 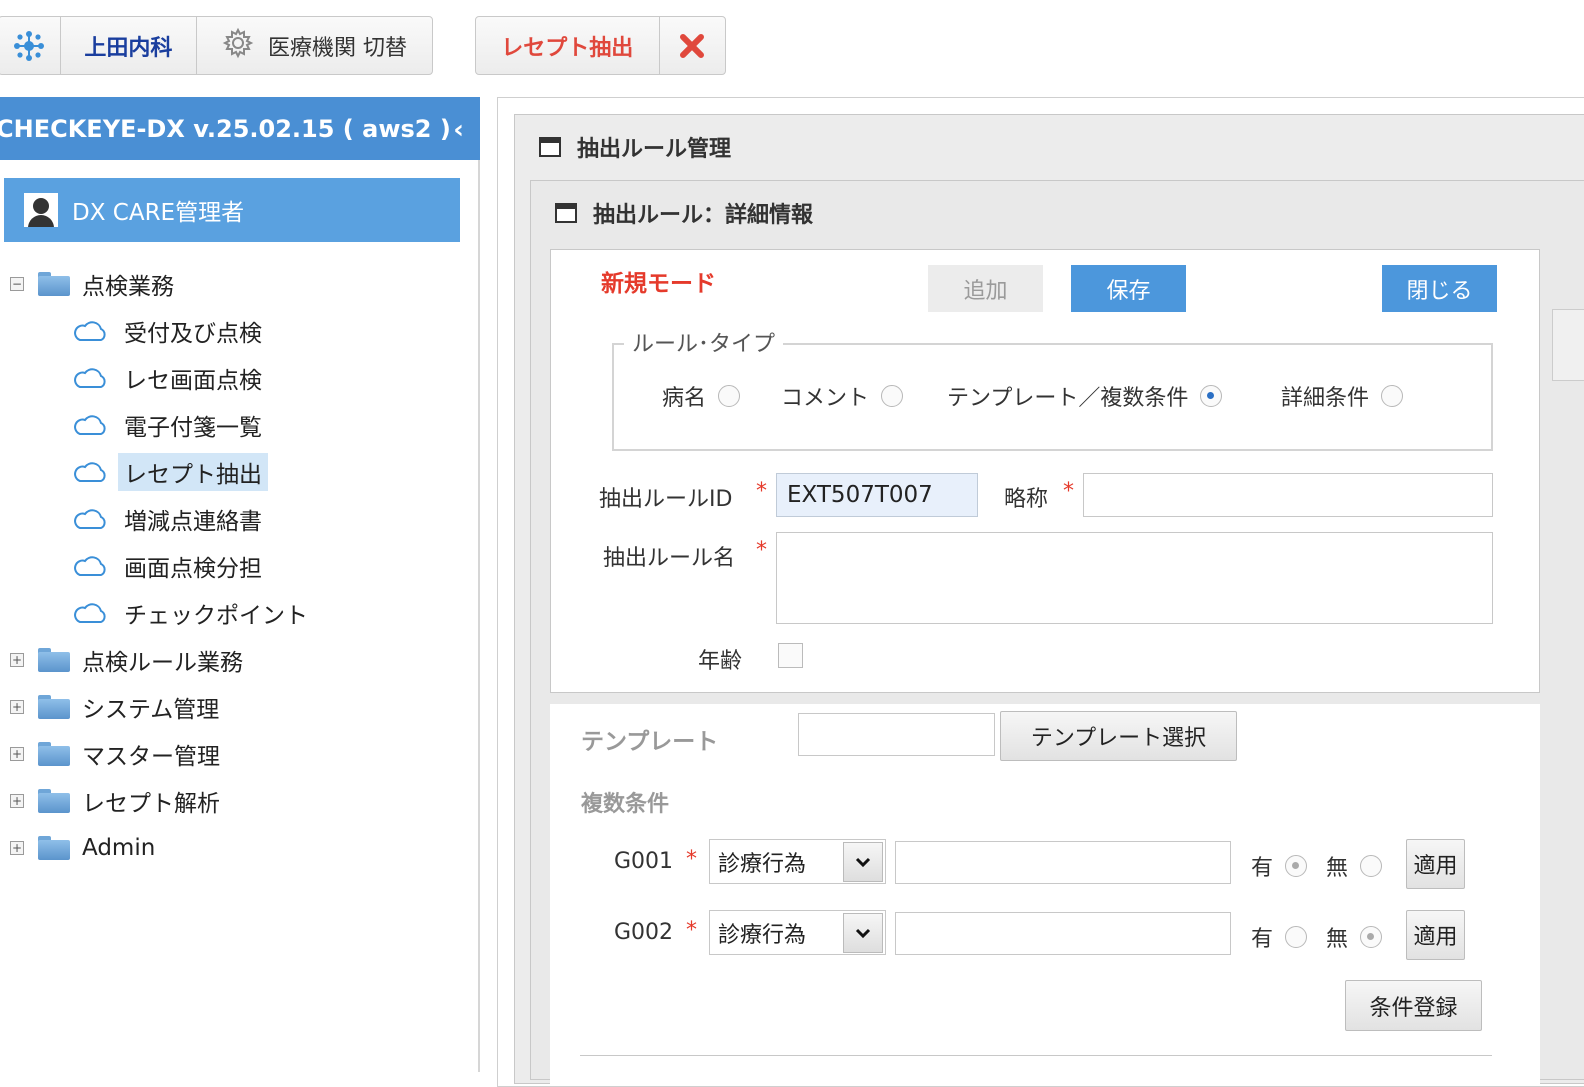 I want to click on divider, so click(x=1036, y=1055).